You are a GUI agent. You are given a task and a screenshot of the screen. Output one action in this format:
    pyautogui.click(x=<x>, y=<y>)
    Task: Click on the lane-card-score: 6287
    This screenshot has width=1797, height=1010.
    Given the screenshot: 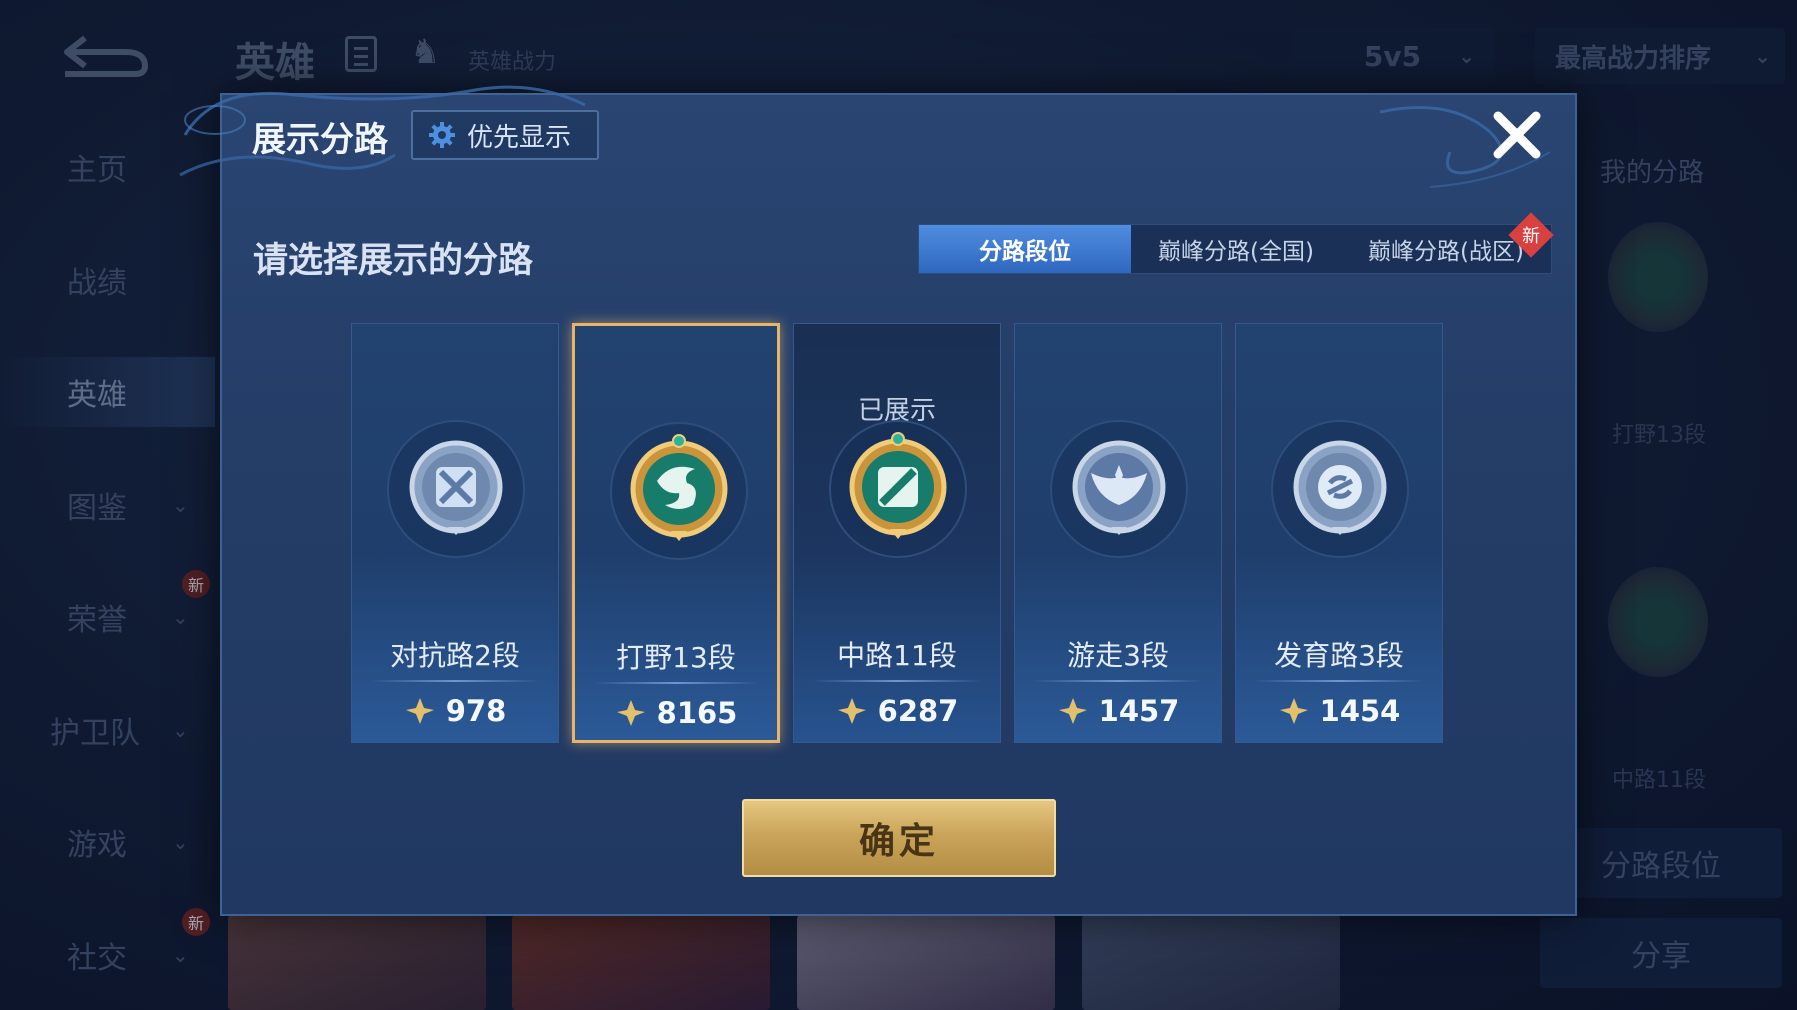 What is the action you would take?
    pyautogui.click(x=897, y=711)
    